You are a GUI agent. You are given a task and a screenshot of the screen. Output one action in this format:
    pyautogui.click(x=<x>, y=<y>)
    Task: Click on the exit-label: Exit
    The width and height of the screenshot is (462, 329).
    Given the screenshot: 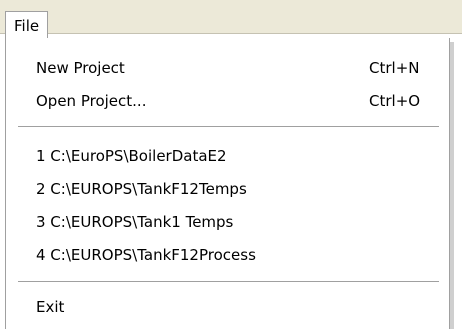 What is the action you would take?
    pyautogui.click(x=50, y=307)
    